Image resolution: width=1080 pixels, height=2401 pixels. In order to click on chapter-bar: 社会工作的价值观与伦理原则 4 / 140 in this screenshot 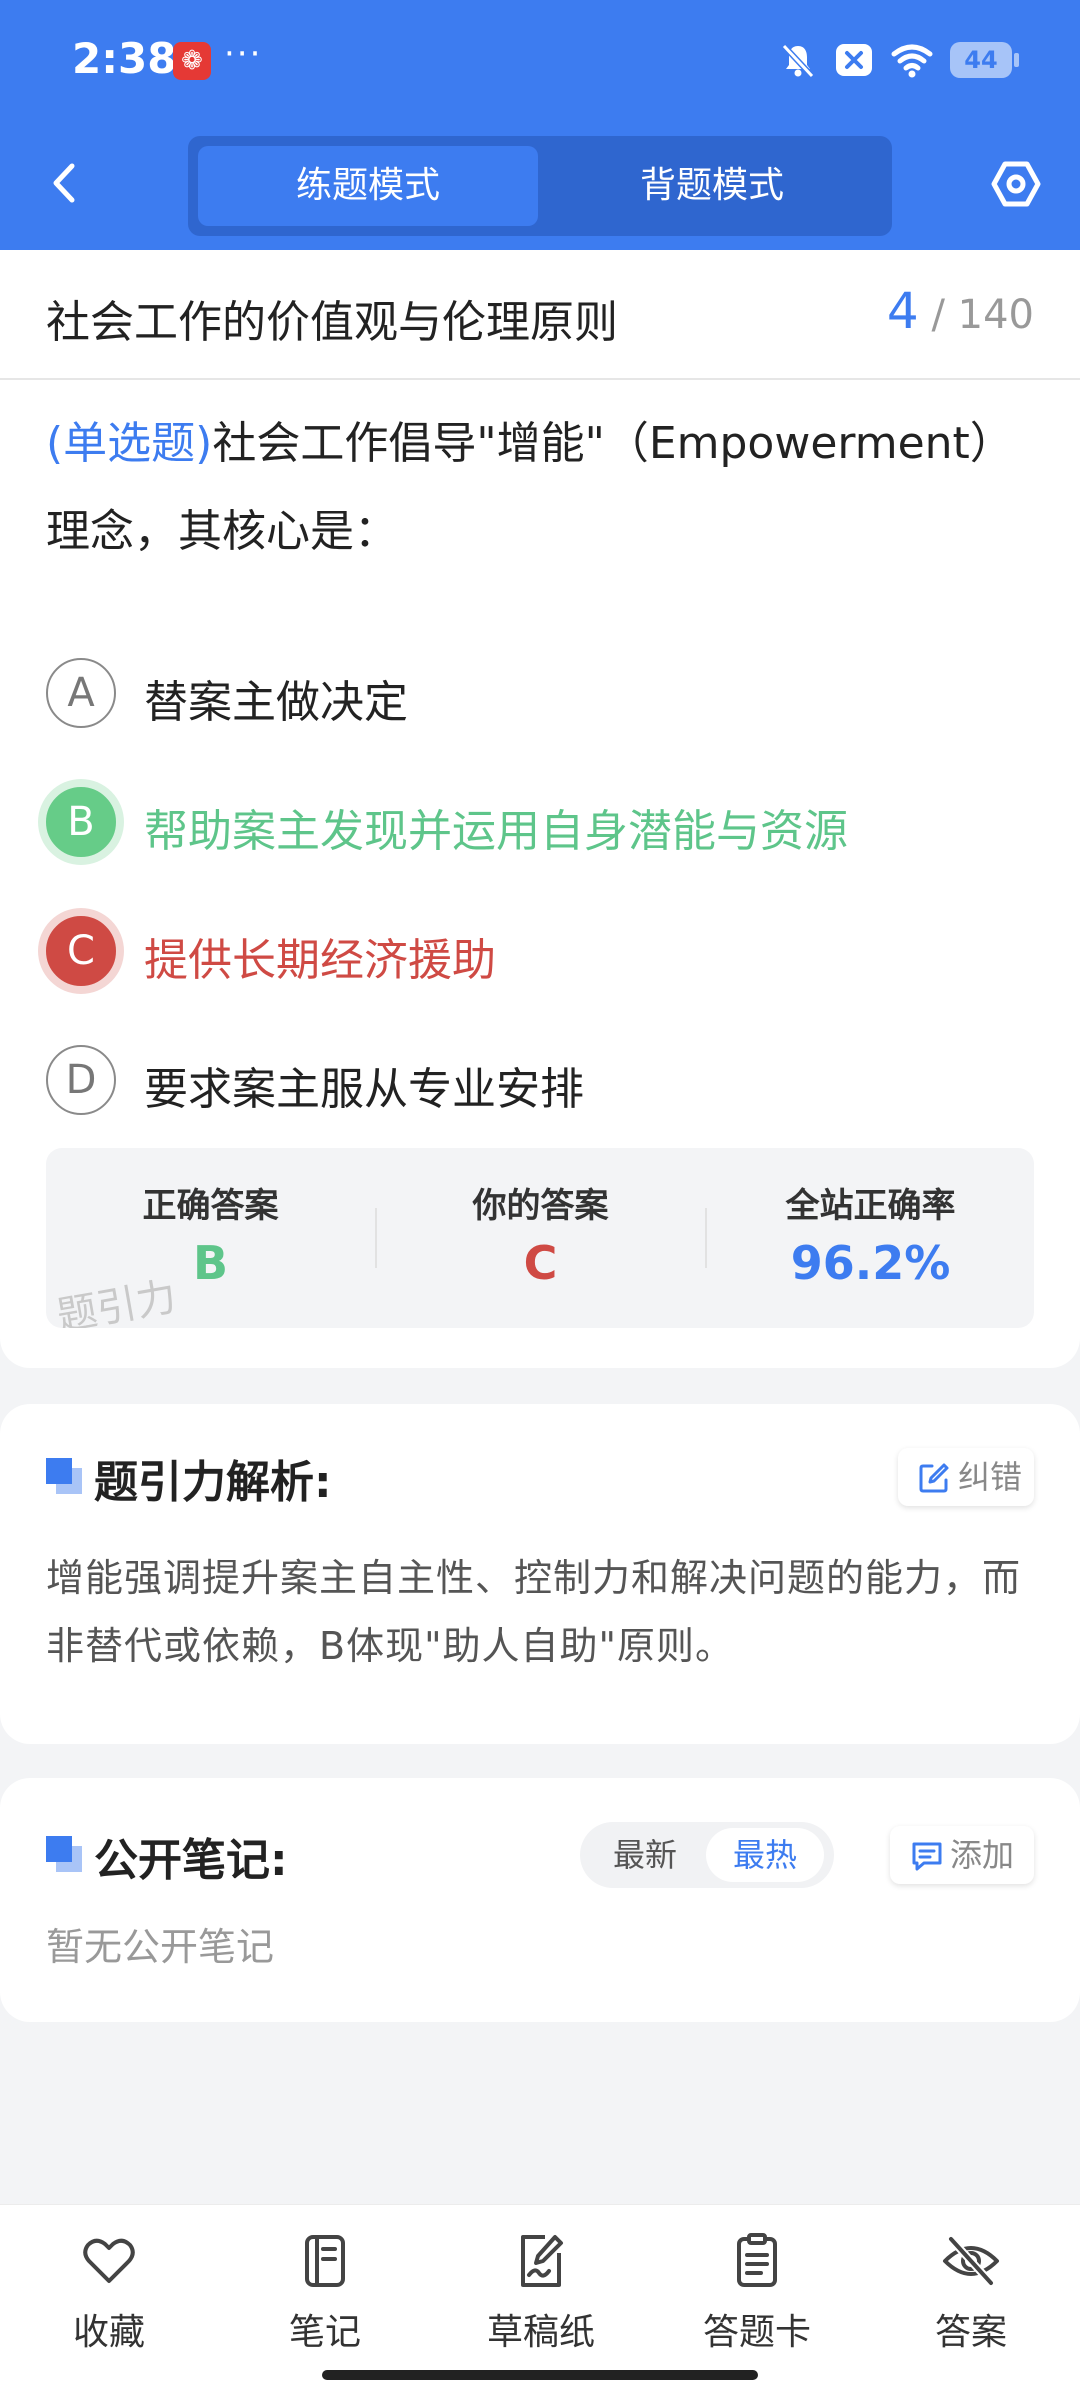, I will do `click(540, 315)`.